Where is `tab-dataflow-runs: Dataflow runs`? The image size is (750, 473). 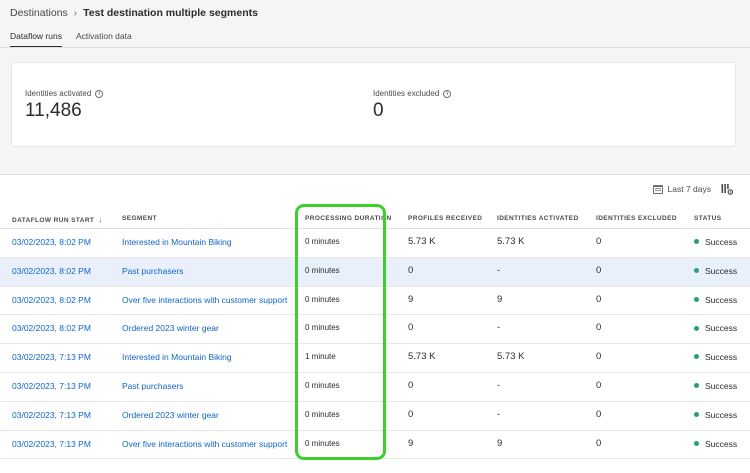 tab-dataflow-runs: Dataflow runs is located at coordinates (36, 39).